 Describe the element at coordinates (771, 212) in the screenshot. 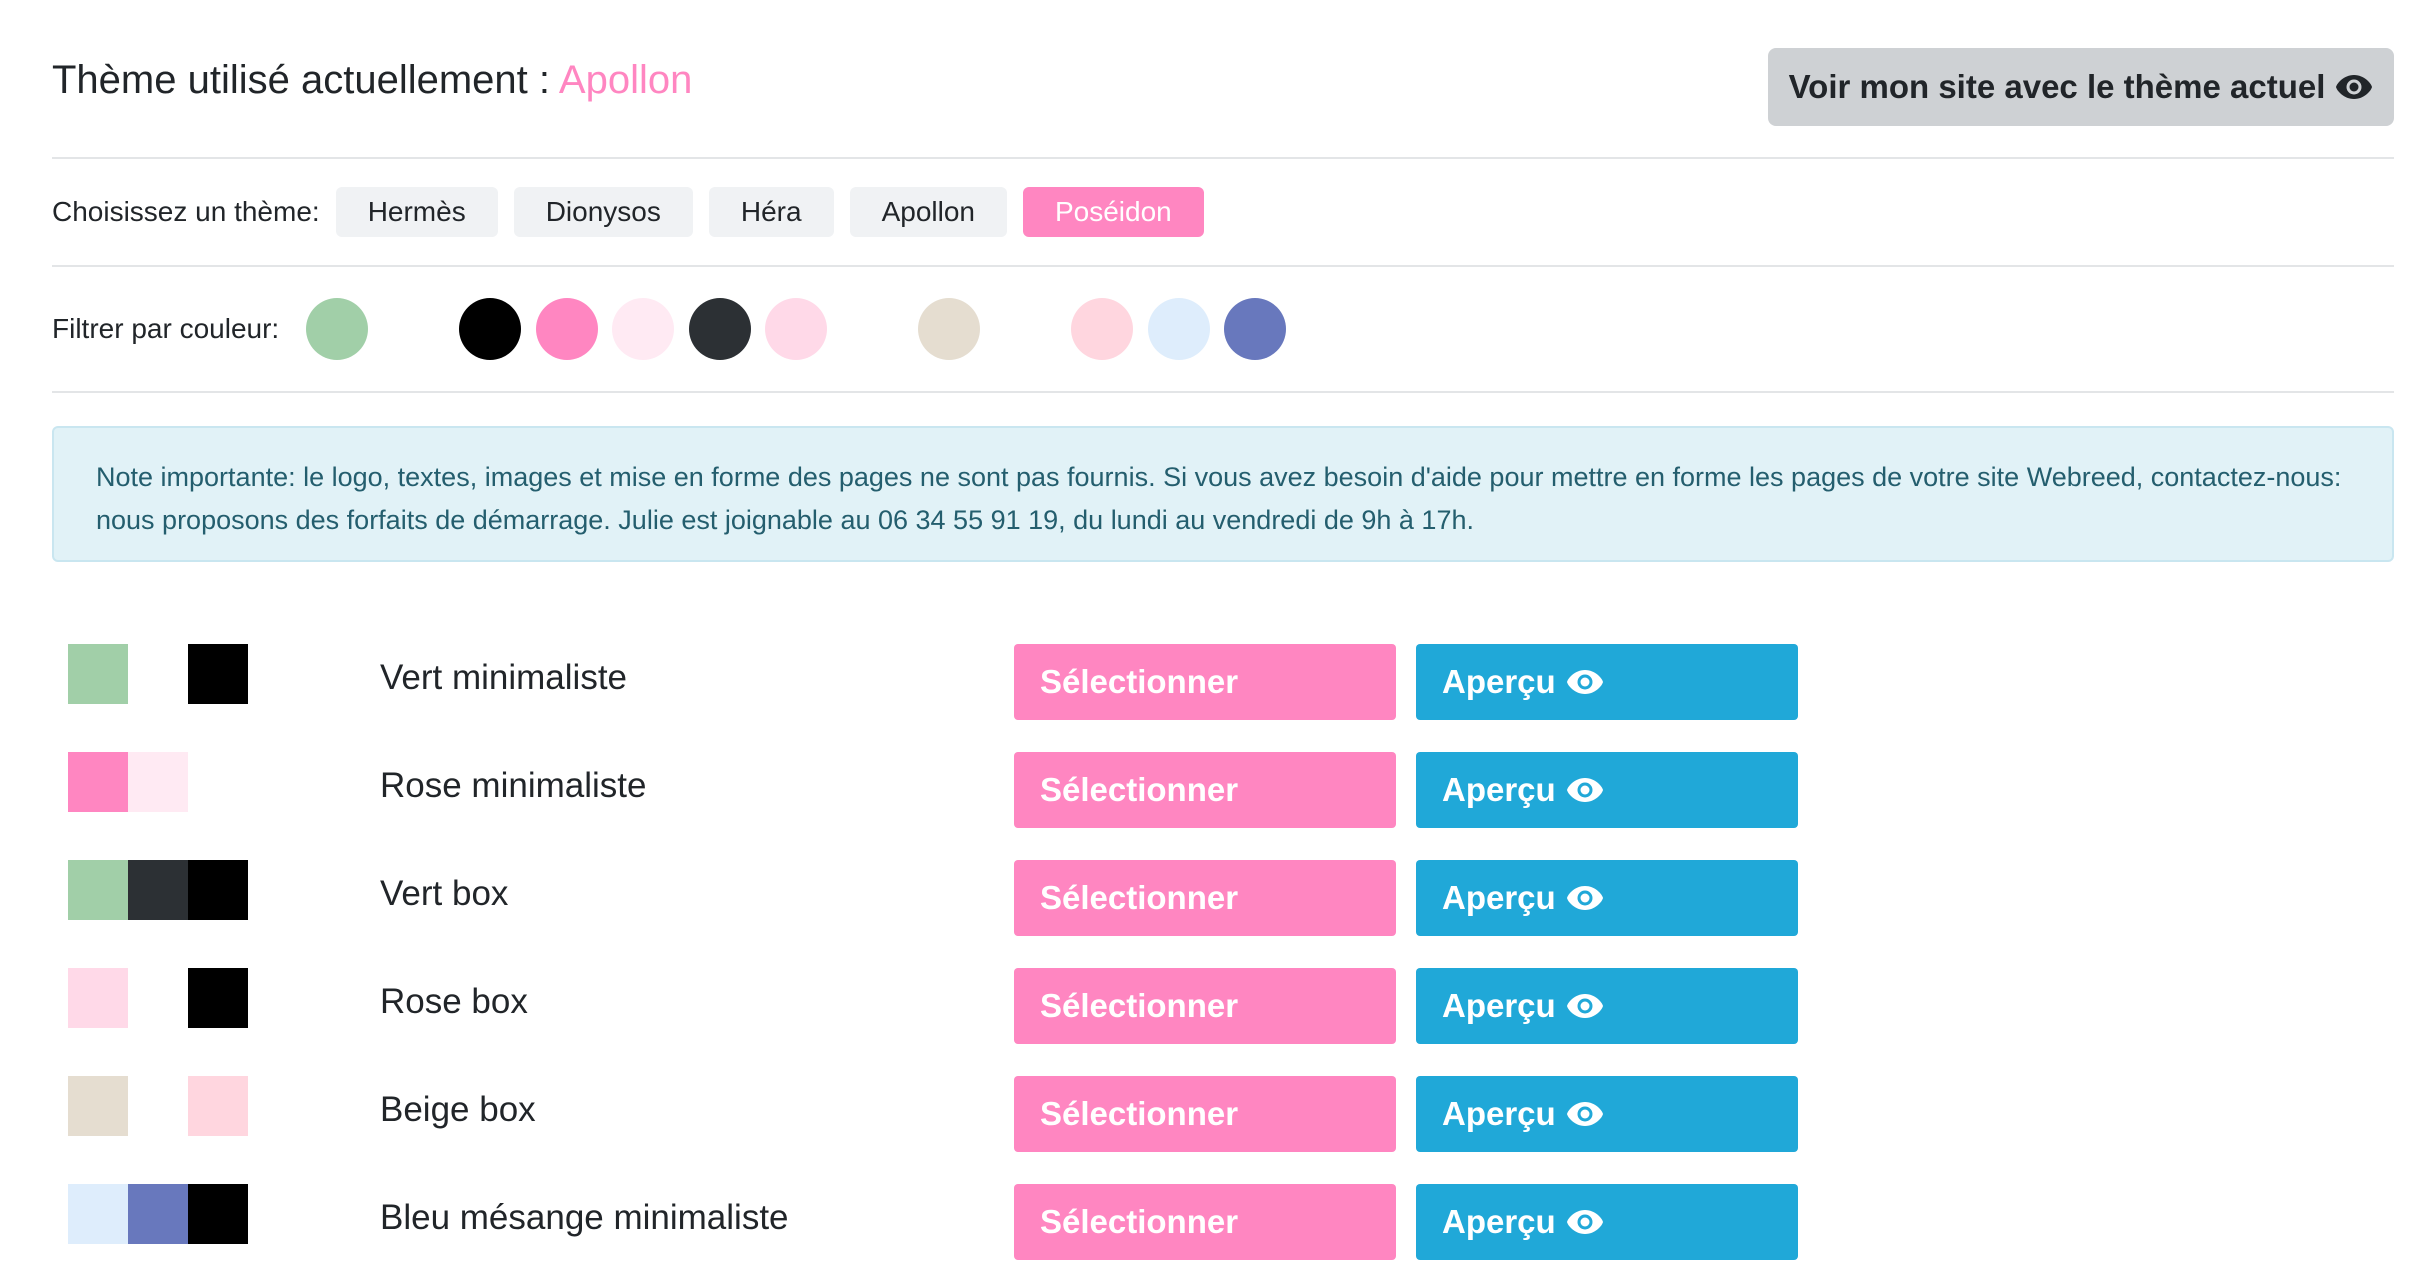

I see `theme-option-hera: Héra` at that location.